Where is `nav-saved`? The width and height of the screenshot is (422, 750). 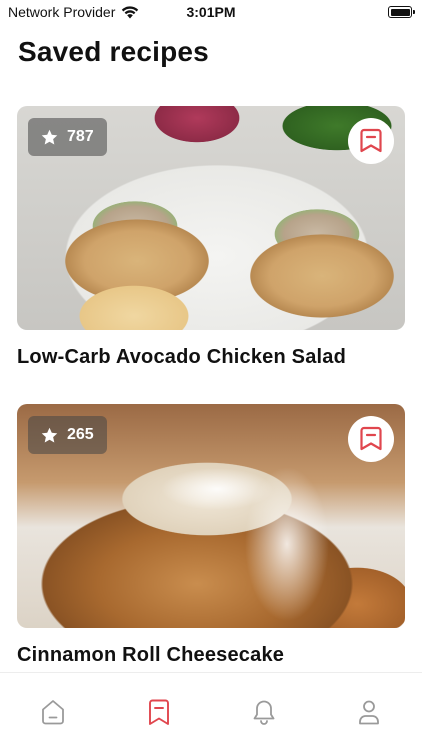 nav-saved is located at coordinates (159, 712).